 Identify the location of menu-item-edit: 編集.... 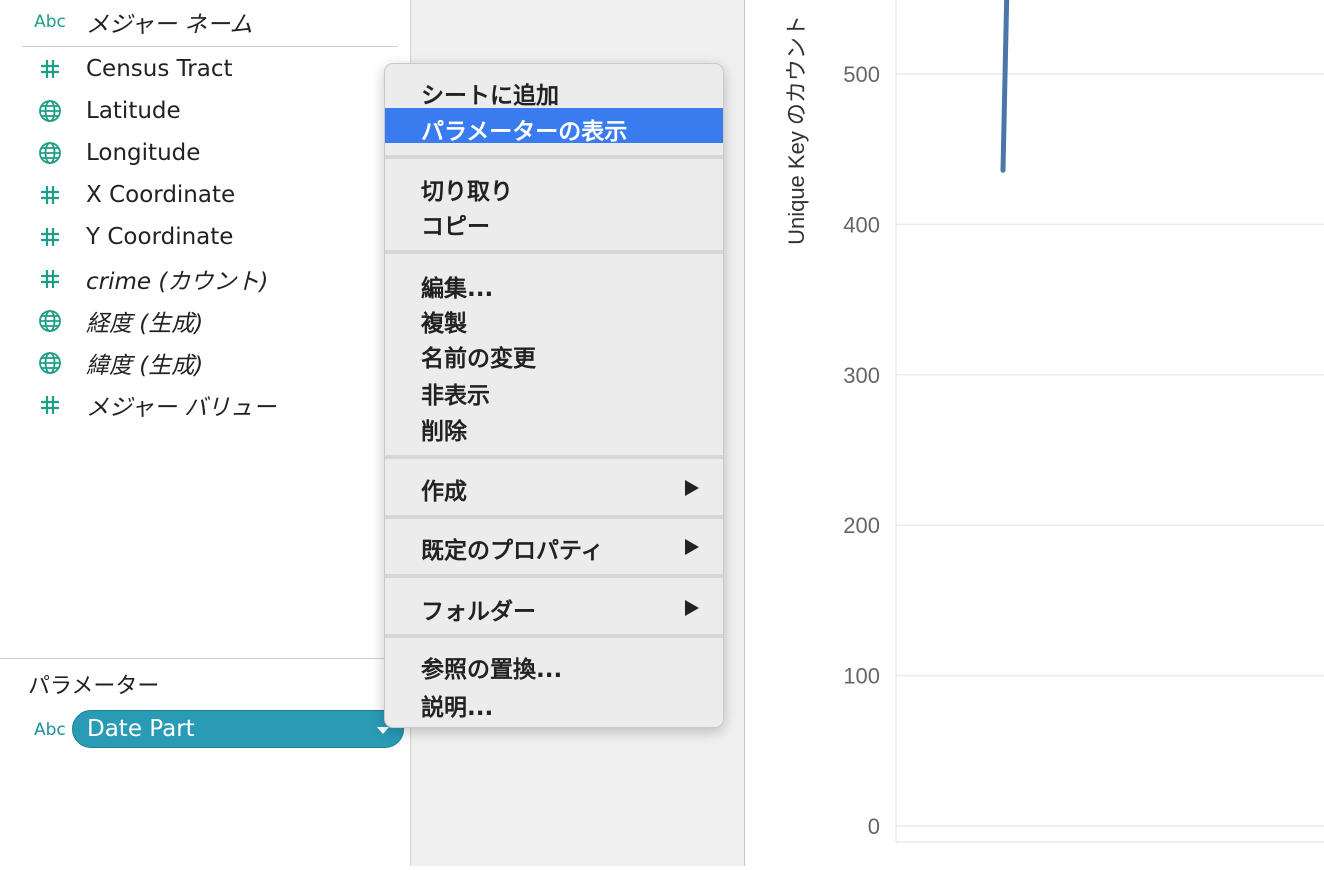
(554, 283).